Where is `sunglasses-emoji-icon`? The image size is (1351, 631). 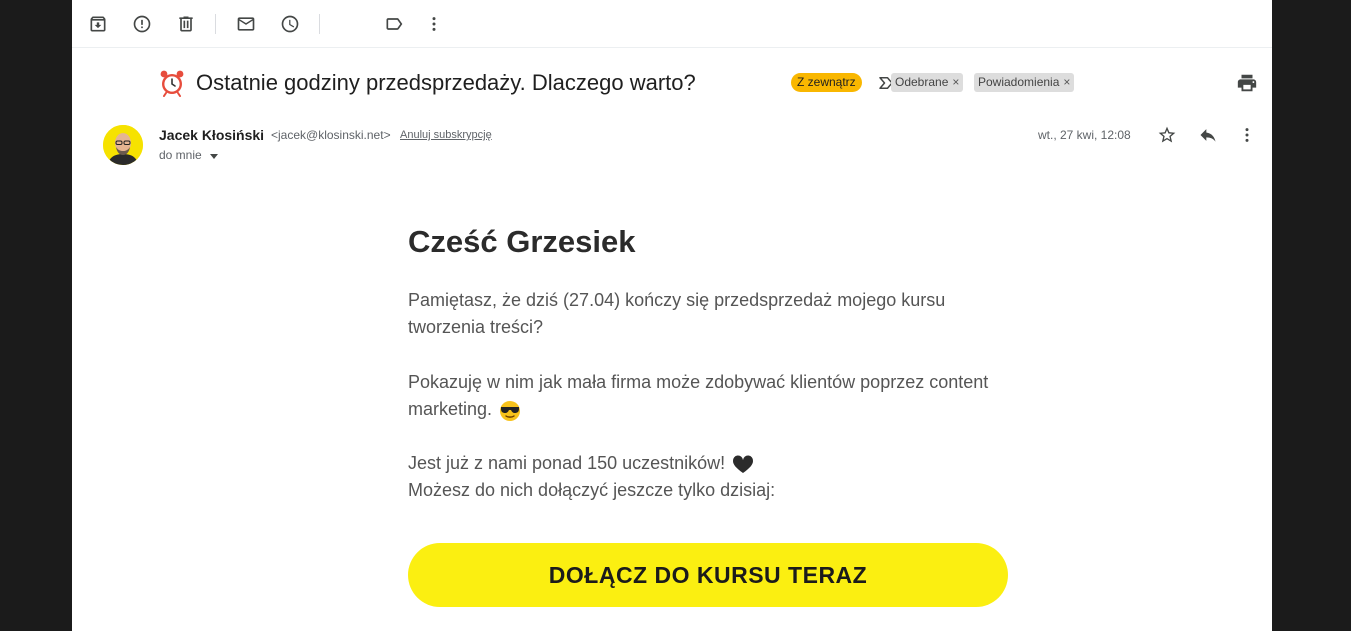 sunglasses-emoji-icon is located at coordinates (510, 411).